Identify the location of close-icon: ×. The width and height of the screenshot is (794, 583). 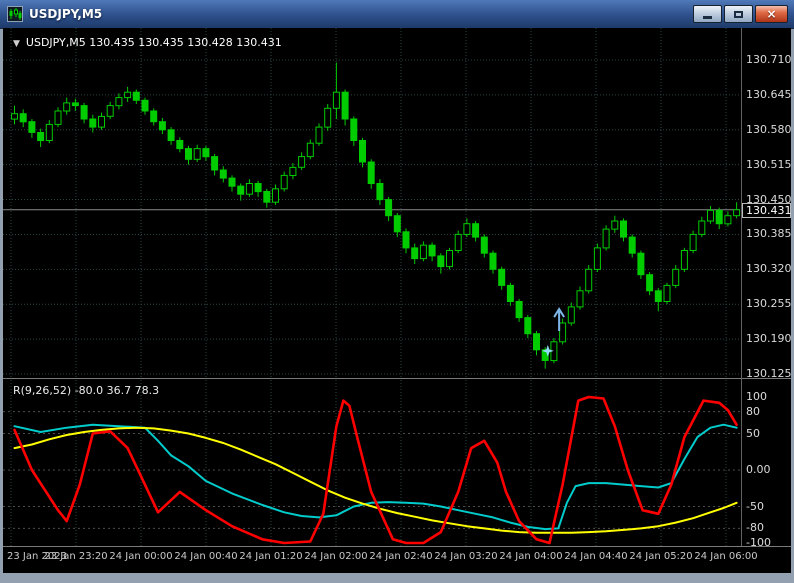
(771, 14).